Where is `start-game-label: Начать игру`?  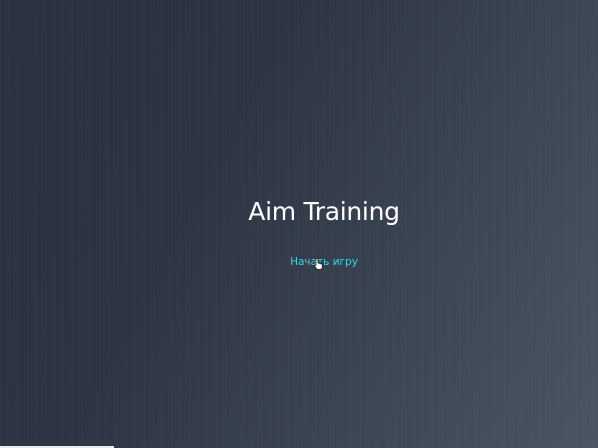 start-game-label: Начать игру is located at coordinates (324, 262).